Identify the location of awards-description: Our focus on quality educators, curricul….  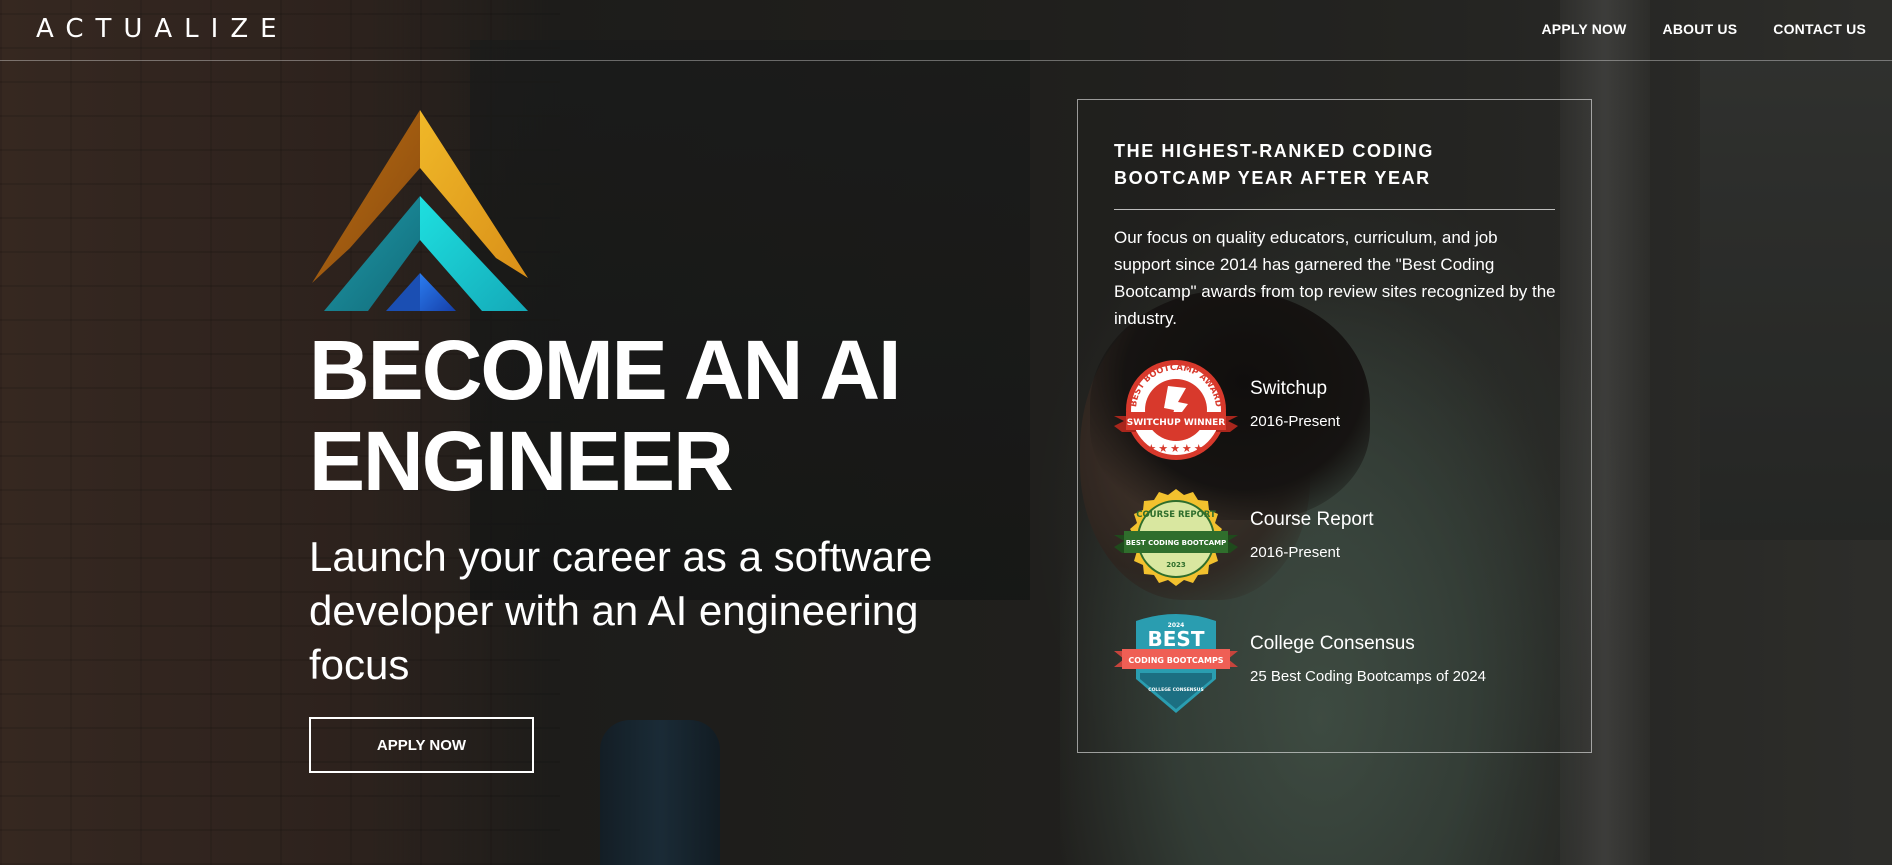
(1335, 278).